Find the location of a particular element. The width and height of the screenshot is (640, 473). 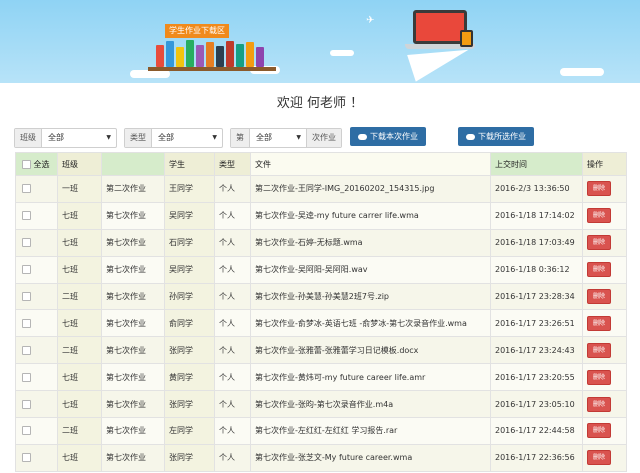

download-current-label: 下载本次作业 is located at coordinates (394, 136).